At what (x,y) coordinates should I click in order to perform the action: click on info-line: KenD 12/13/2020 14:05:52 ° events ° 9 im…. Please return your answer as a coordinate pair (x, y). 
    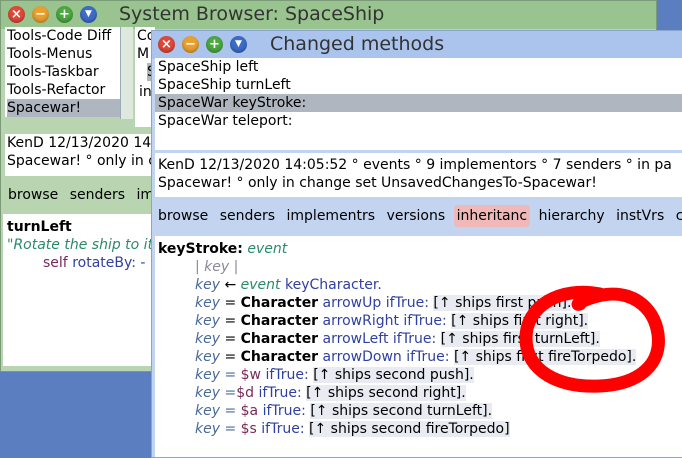
    Looking at the image, I should click on (415, 165).